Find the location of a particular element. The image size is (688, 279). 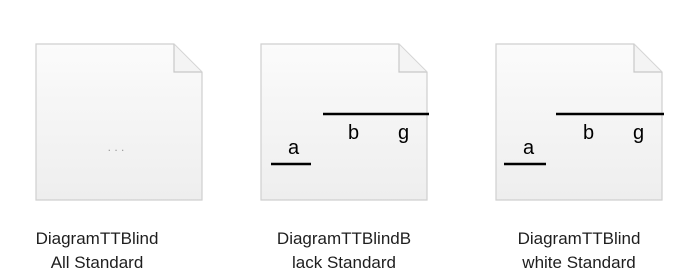

file-name-line2: All Standard is located at coordinates (97, 262).